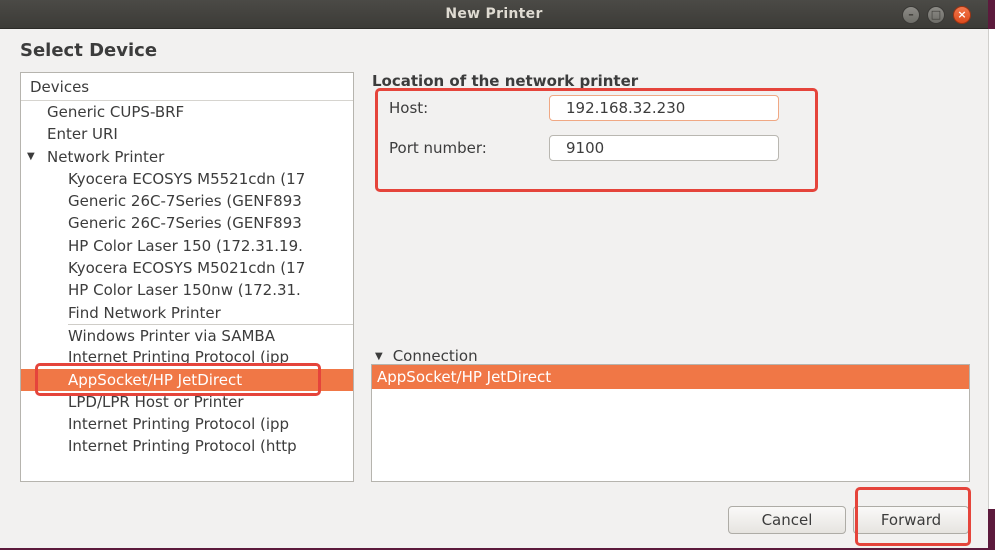  What do you see at coordinates (187, 179) in the screenshot?
I see `device-item-printer: Kyocera ECOSYS M5521cdn (17` at bounding box center [187, 179].